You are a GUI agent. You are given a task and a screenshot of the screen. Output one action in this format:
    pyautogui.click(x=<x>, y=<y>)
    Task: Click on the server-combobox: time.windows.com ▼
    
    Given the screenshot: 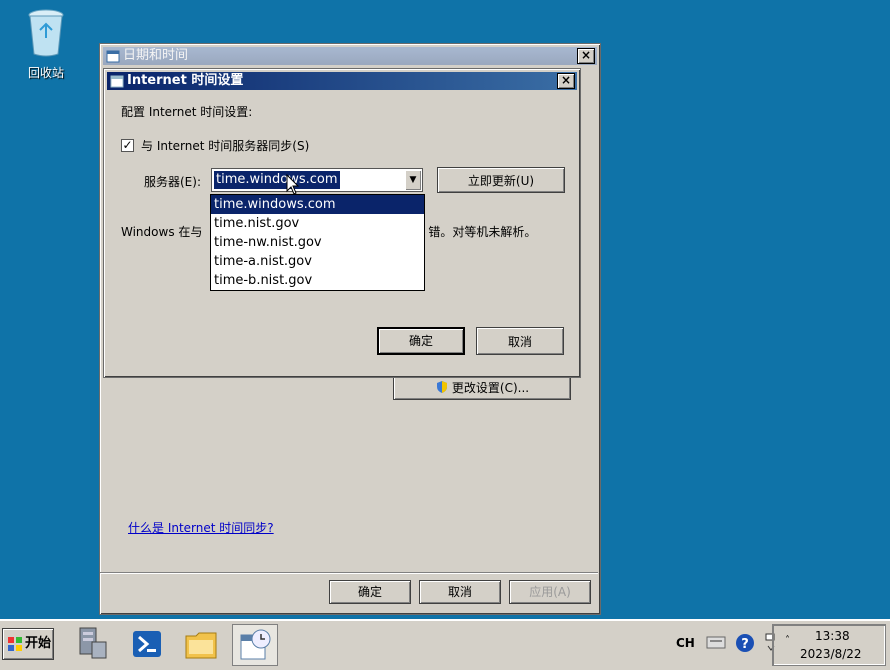 What is the action you would take?
    pyautogui.click(x=317, y=180)
    